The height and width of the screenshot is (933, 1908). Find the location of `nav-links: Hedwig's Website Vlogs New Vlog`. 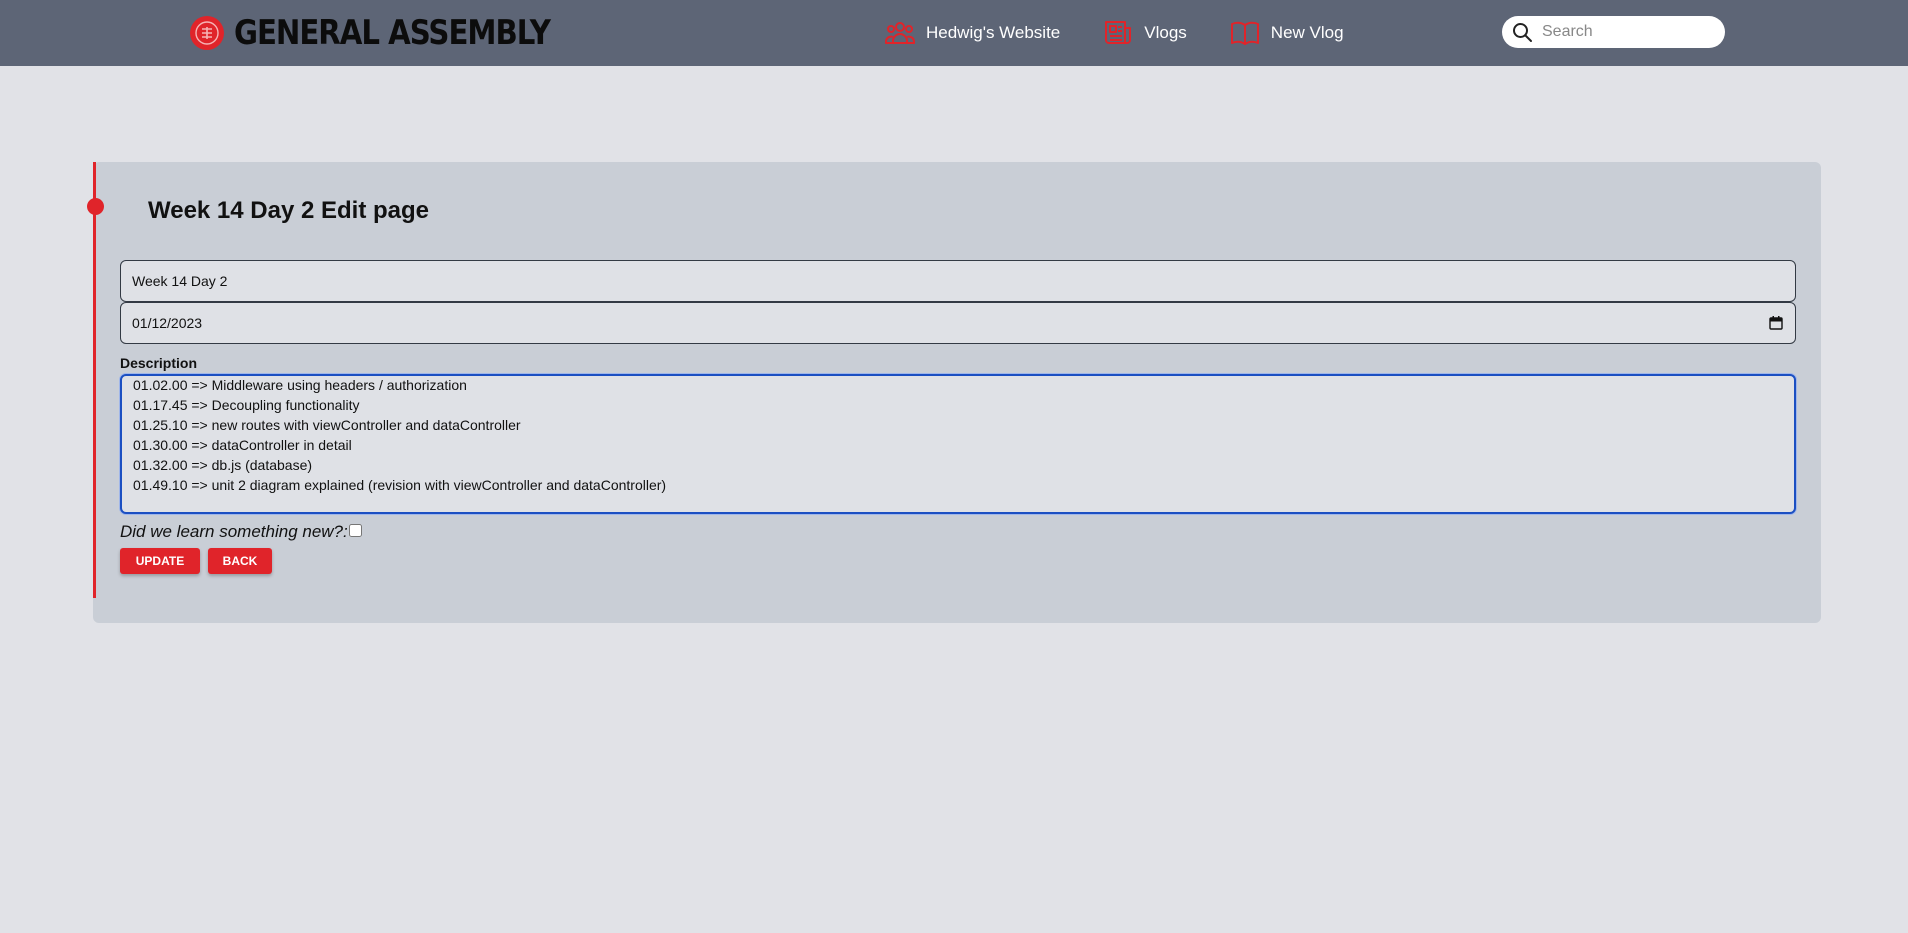

nav-links: Hedwig's Website Vlogs New Vlog is located at coordinates (1114, 33).